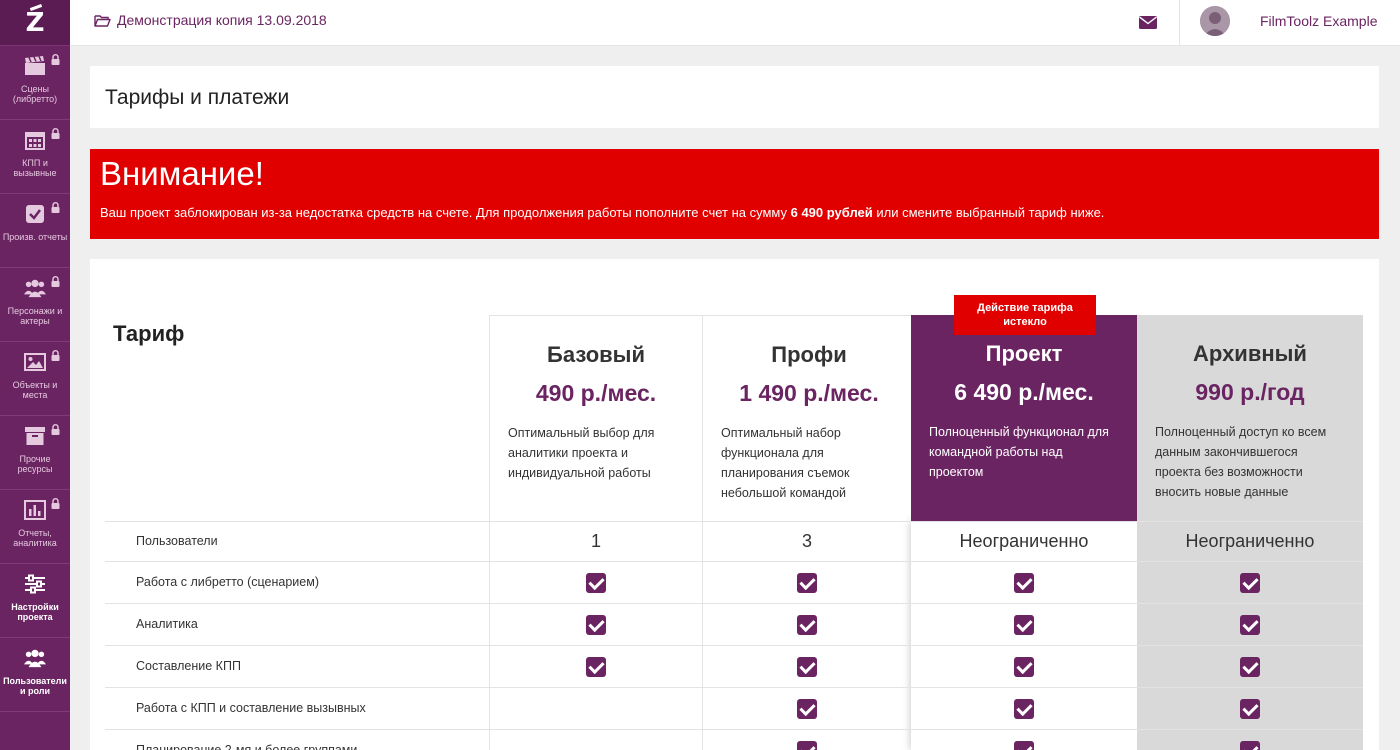  Describe the element at coordinates (734, 708) in the screenshot. I see `feature-row: Работа с КПП и составление вызывных` at that location.